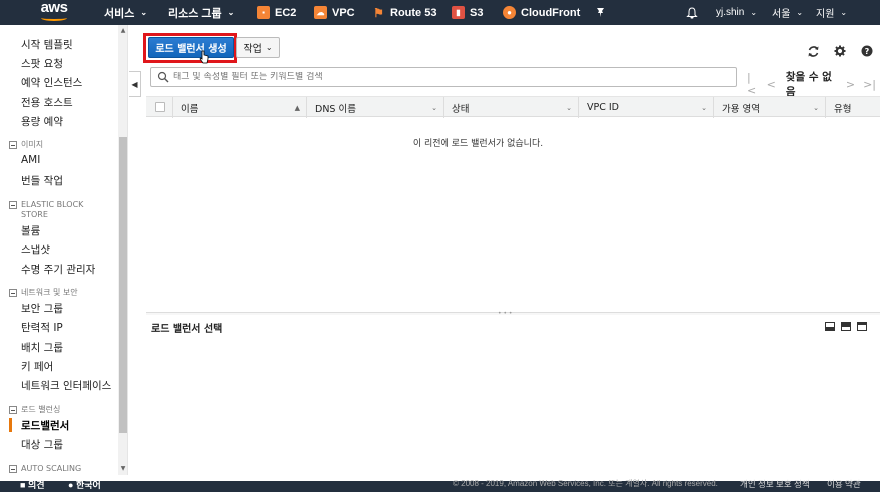 This screenshot has width=880, height=492. What do you see at coordinates (88, 485) in the screenshot?
I see `language-label: 한국어` at bounding box center [88, 485].